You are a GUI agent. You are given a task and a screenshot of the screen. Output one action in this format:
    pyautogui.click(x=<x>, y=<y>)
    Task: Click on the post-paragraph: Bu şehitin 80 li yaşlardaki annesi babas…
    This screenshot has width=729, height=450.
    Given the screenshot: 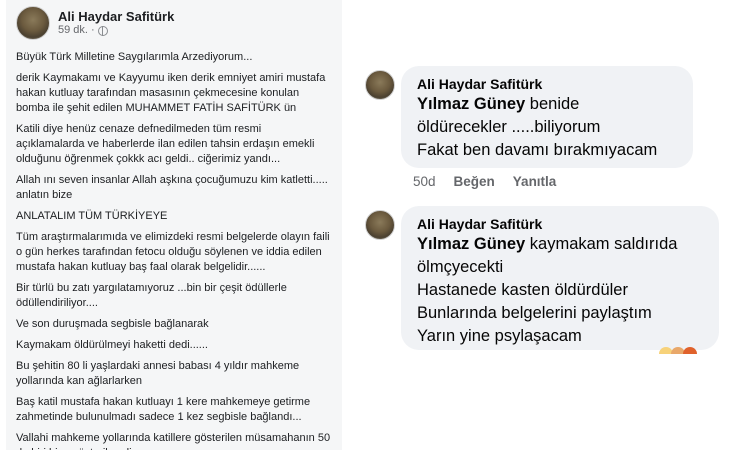 What is the action you would take?
    pyautogui.click(x=158, y=373)
    